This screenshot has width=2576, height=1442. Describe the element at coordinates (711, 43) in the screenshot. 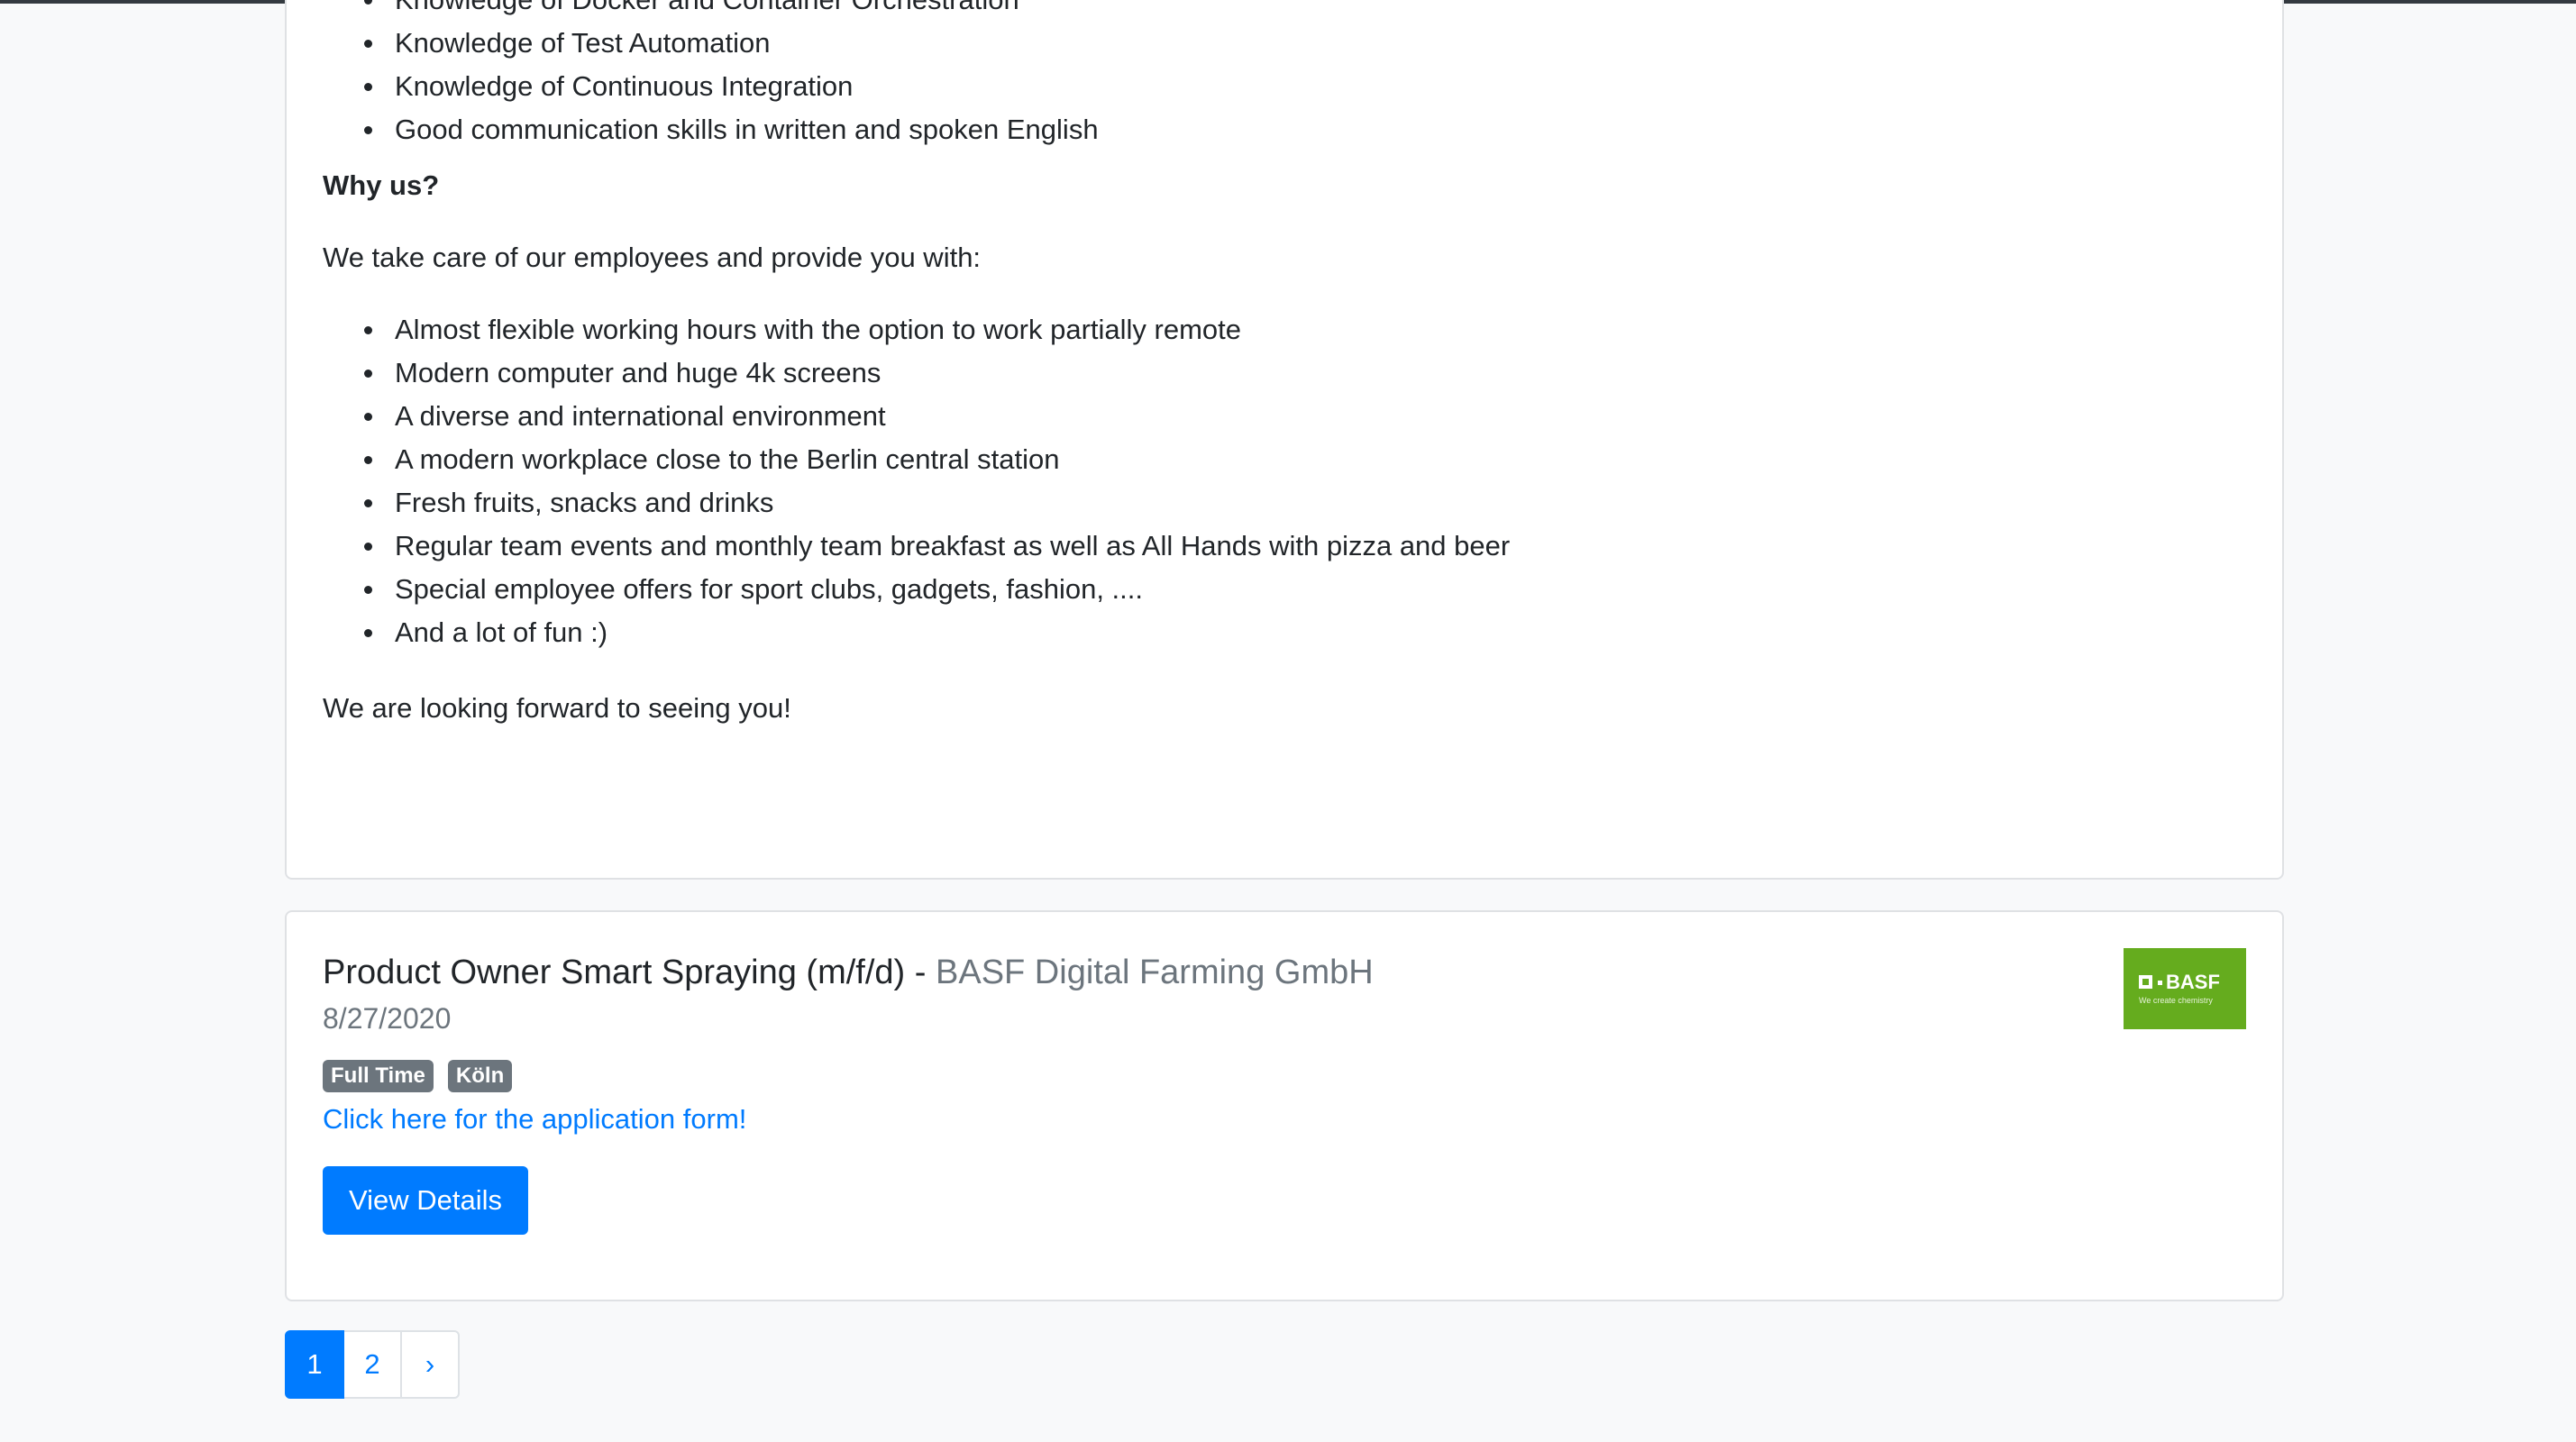

I see `list-item: Knowledge of Test Automation` at that location.